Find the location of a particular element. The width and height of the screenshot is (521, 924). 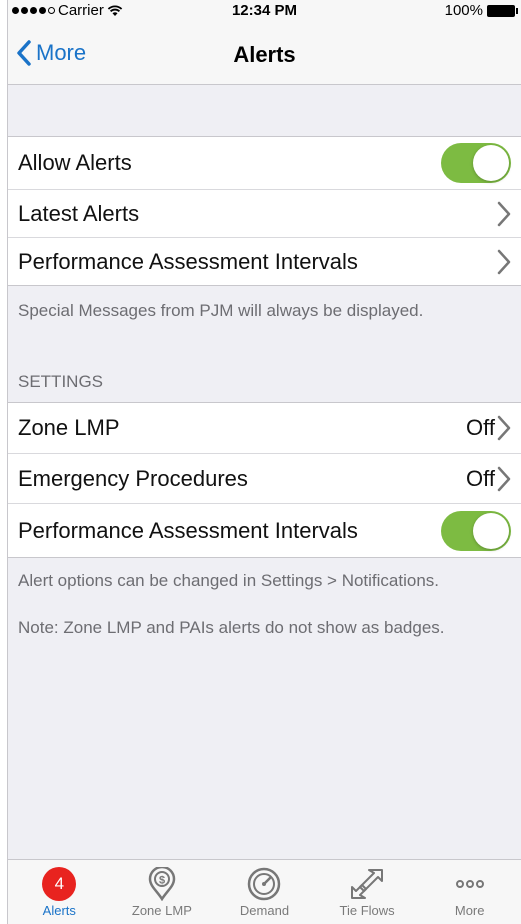

alerts-badge: 4 is located at coordinates (59, 884).